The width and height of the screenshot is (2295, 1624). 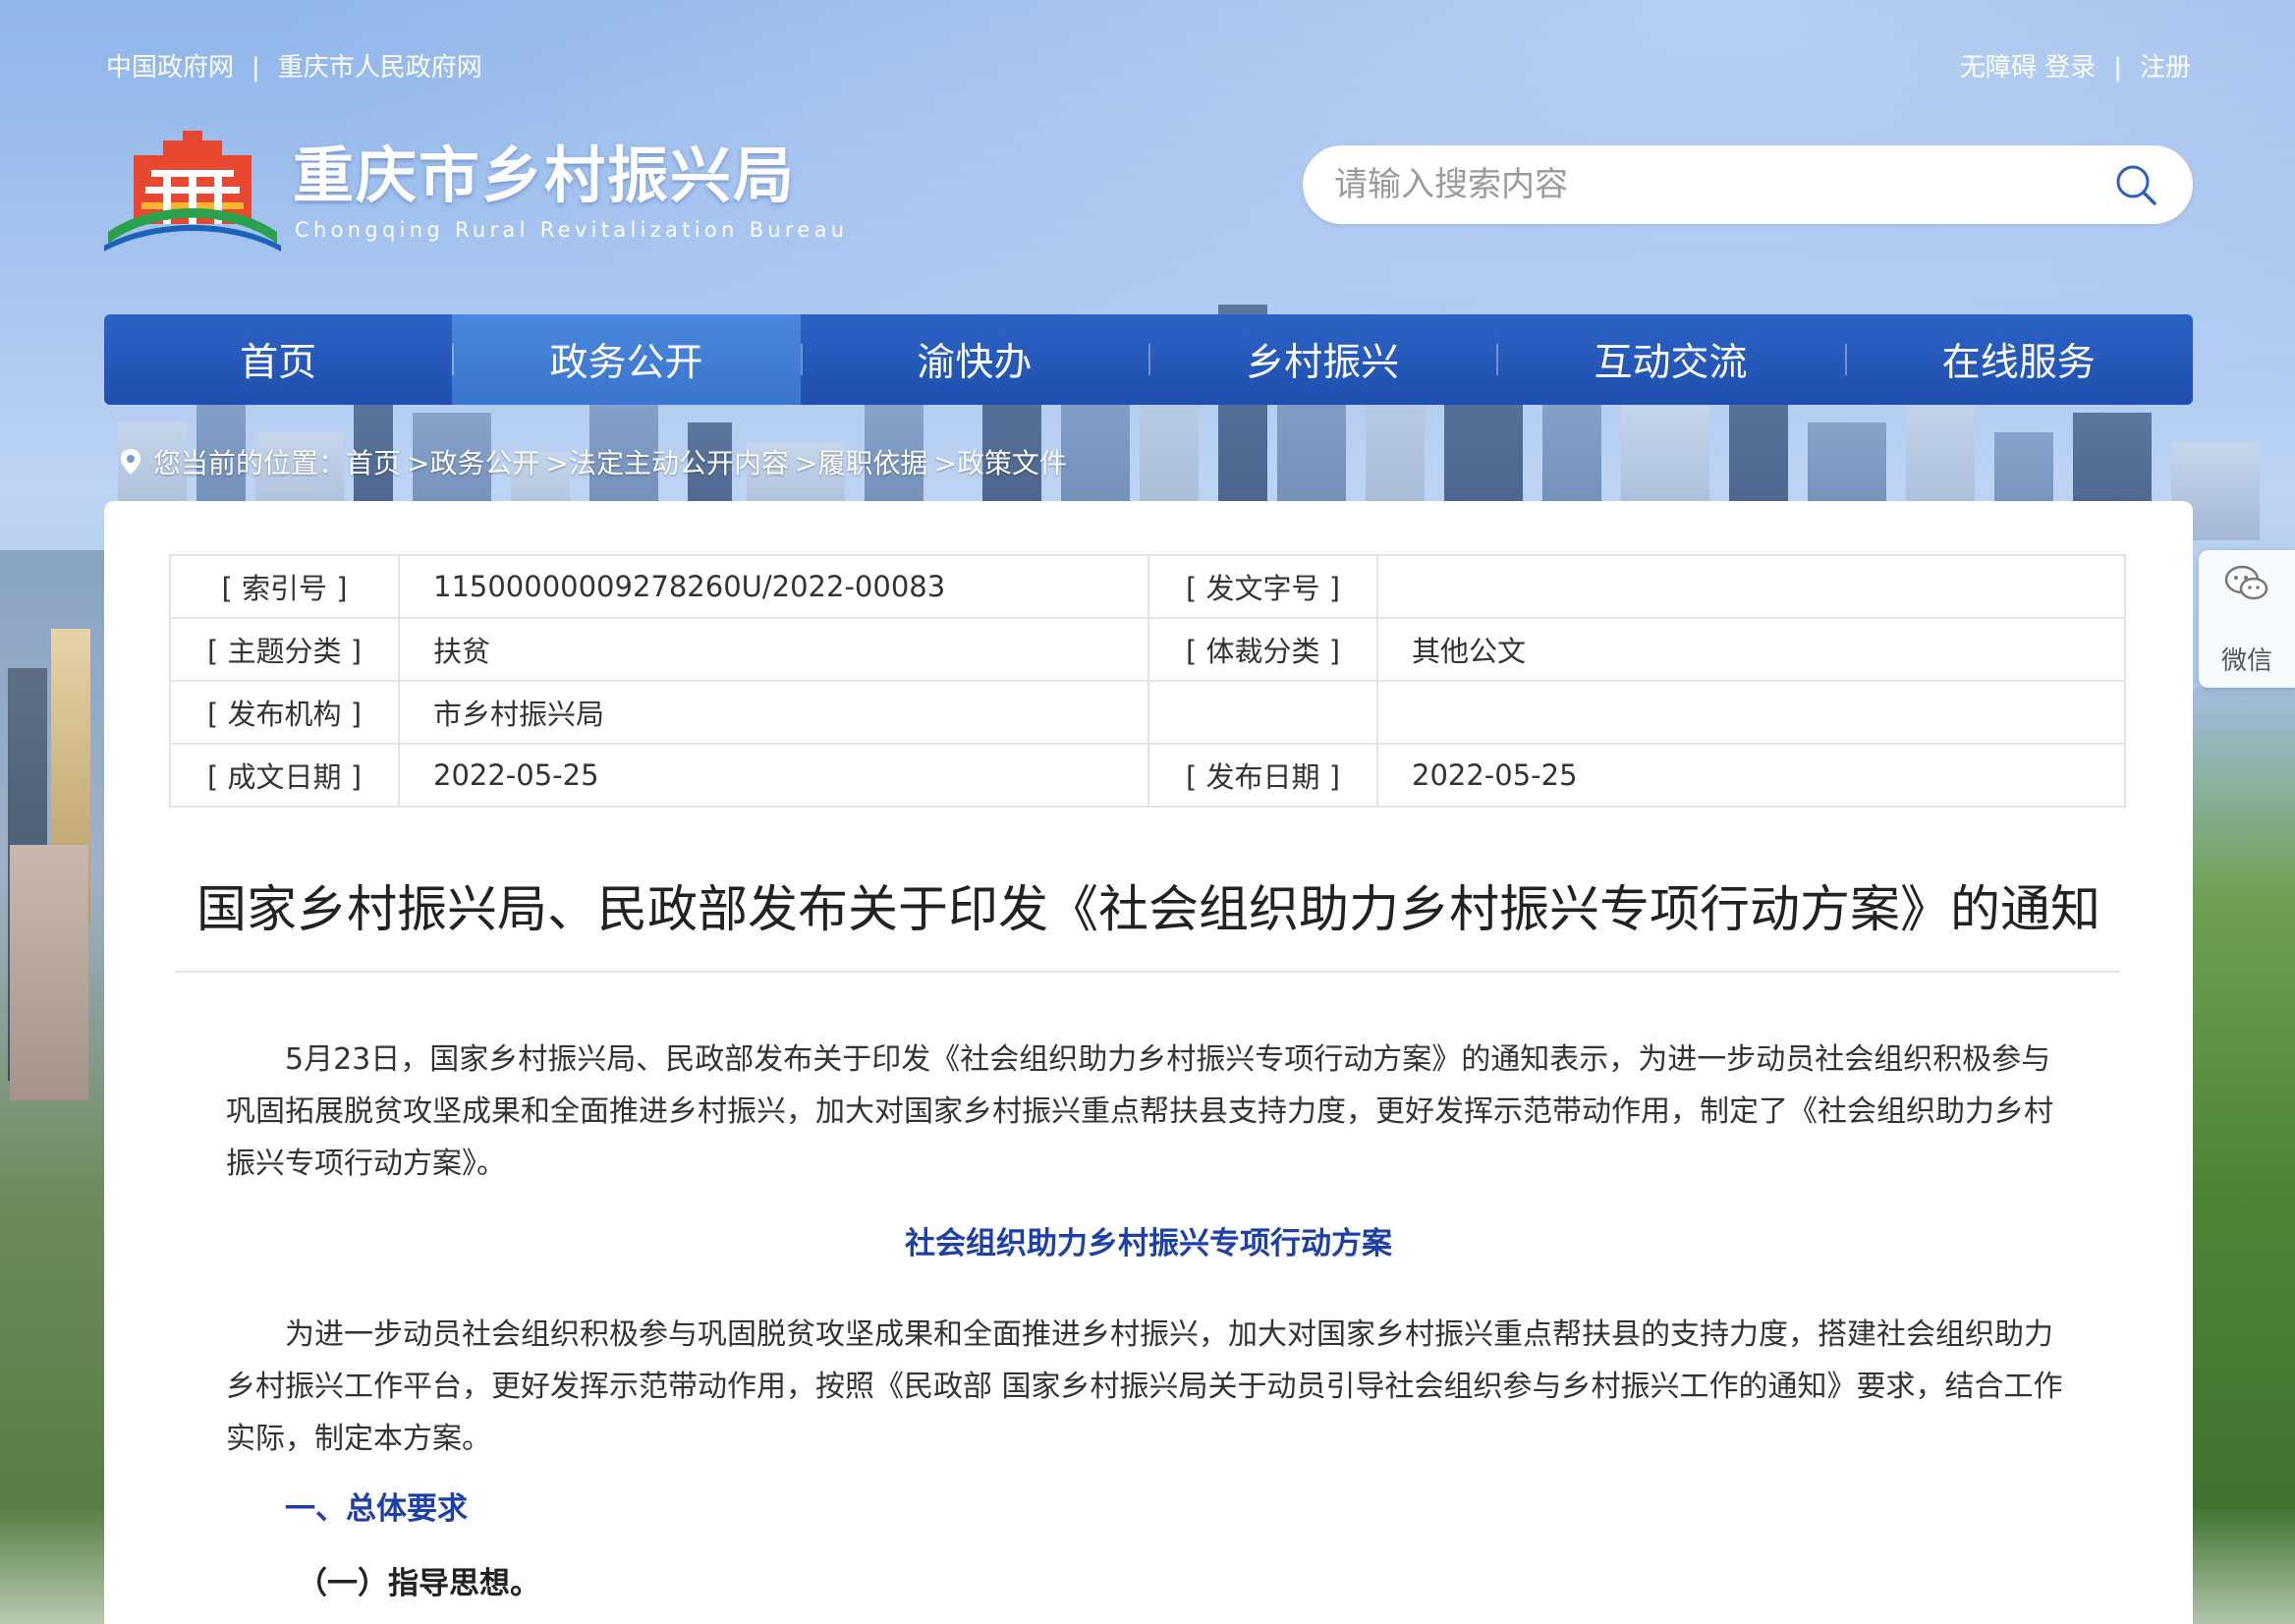 I want to click on breadcrumb-statutory-content: >法定主动公开内容, so click(x=668, y=461).